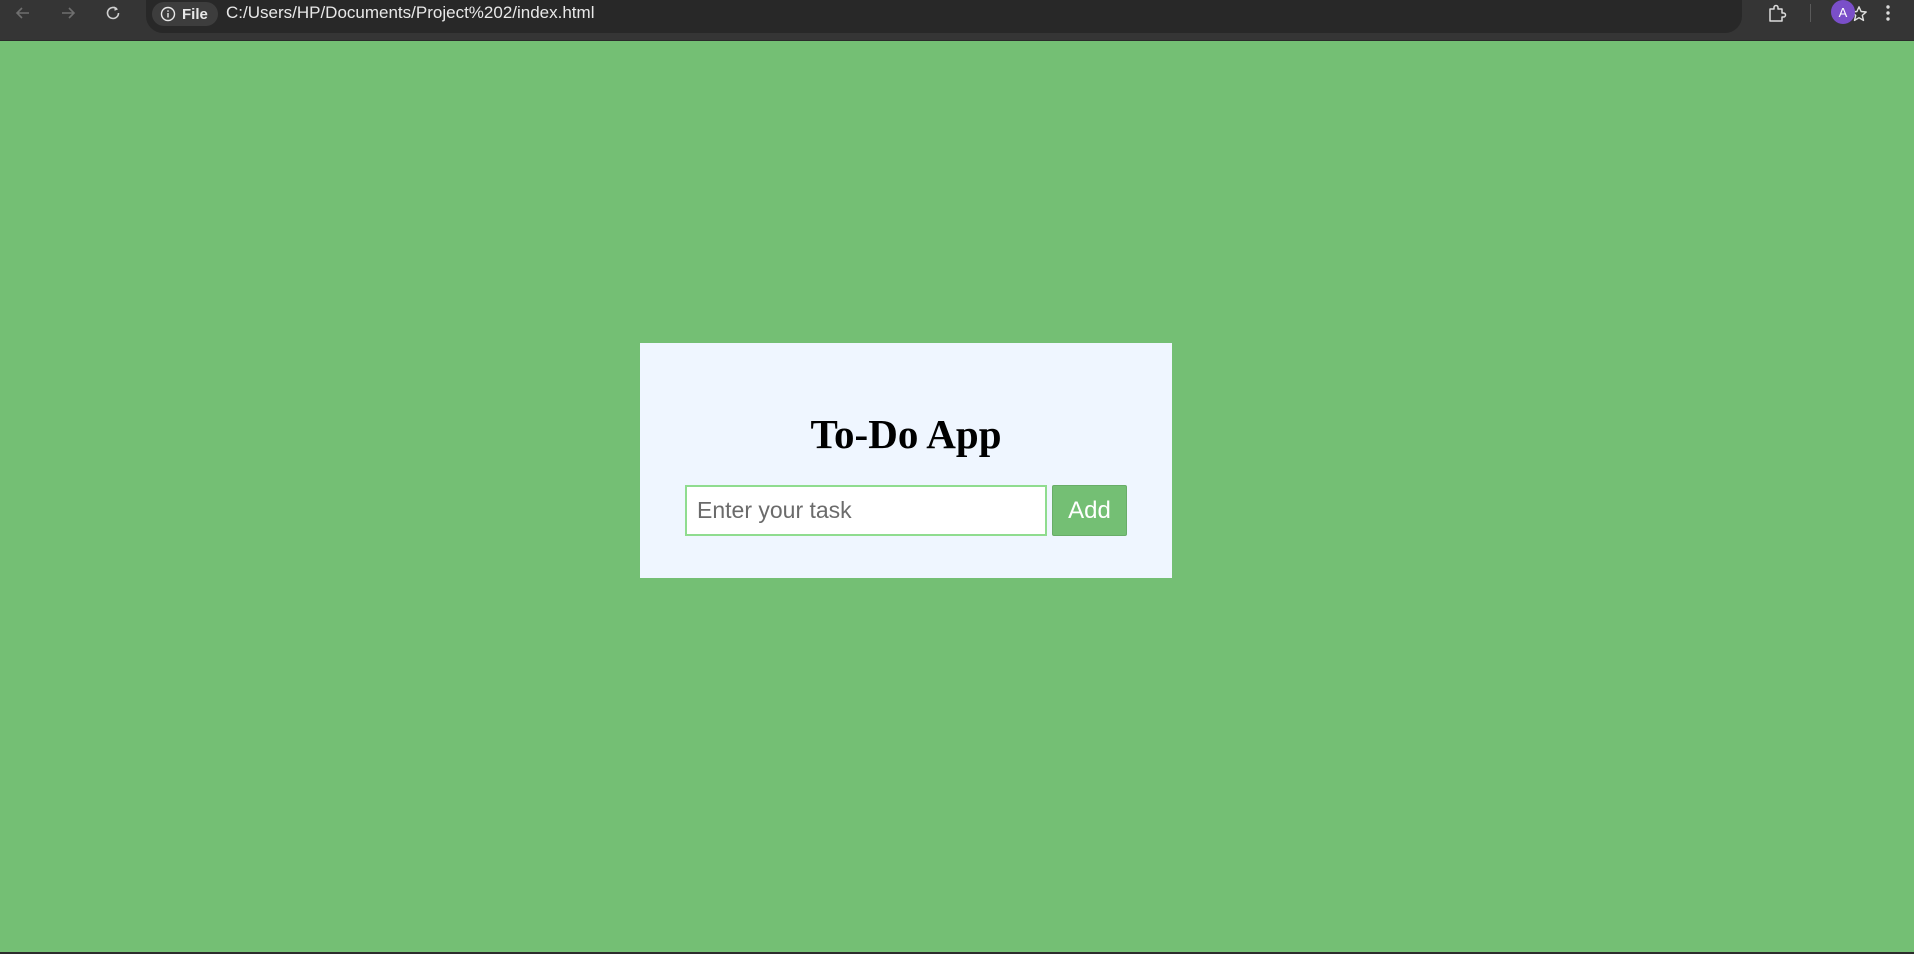  I want to click on toolbar-divider, so click(1810, 13).